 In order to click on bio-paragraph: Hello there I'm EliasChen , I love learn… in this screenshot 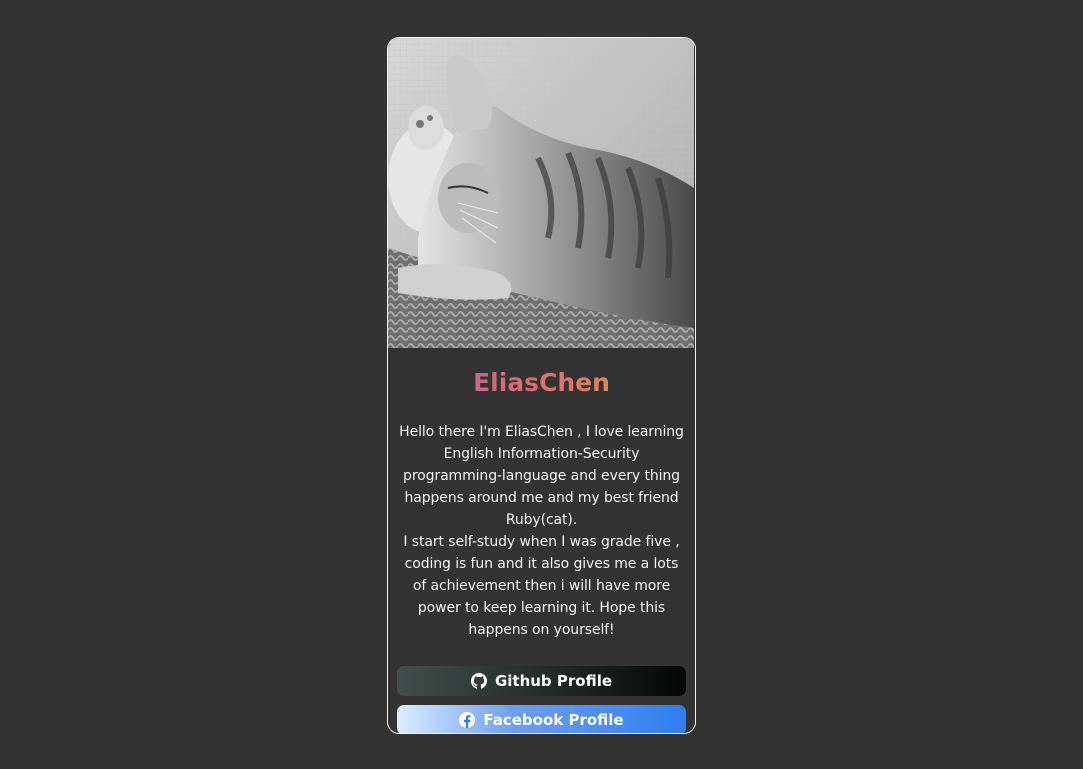, I will do `click(541, 476)`.